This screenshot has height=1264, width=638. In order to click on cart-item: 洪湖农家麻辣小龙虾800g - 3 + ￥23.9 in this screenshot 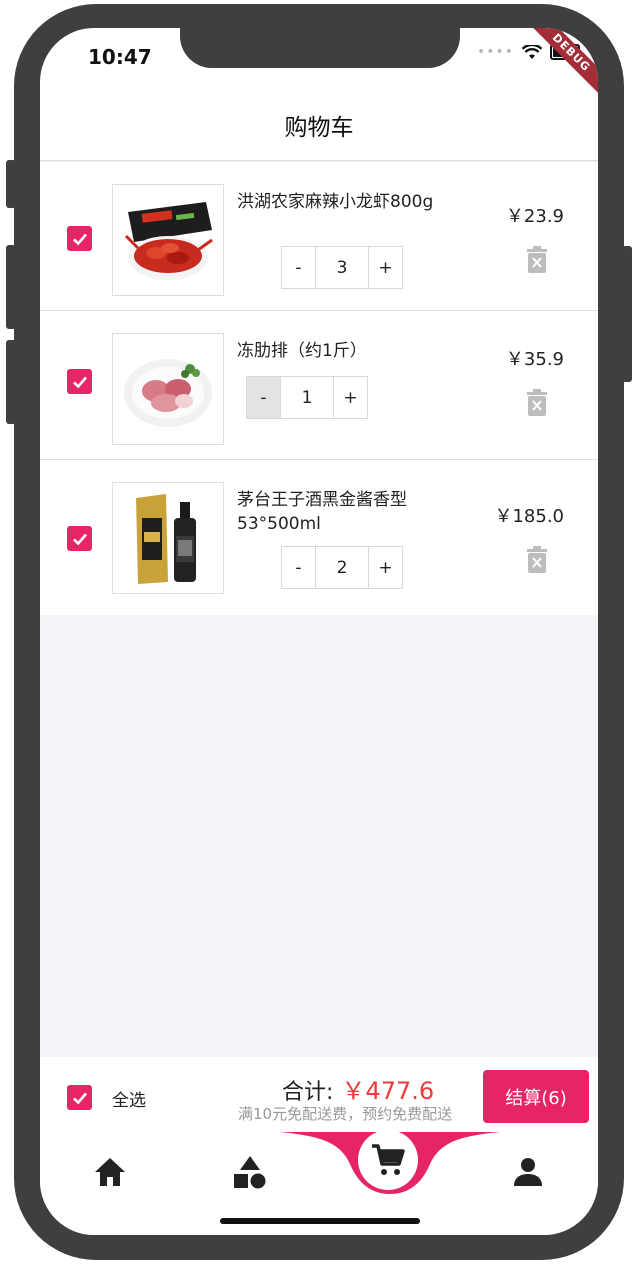, I will do `click(319, 236)`.